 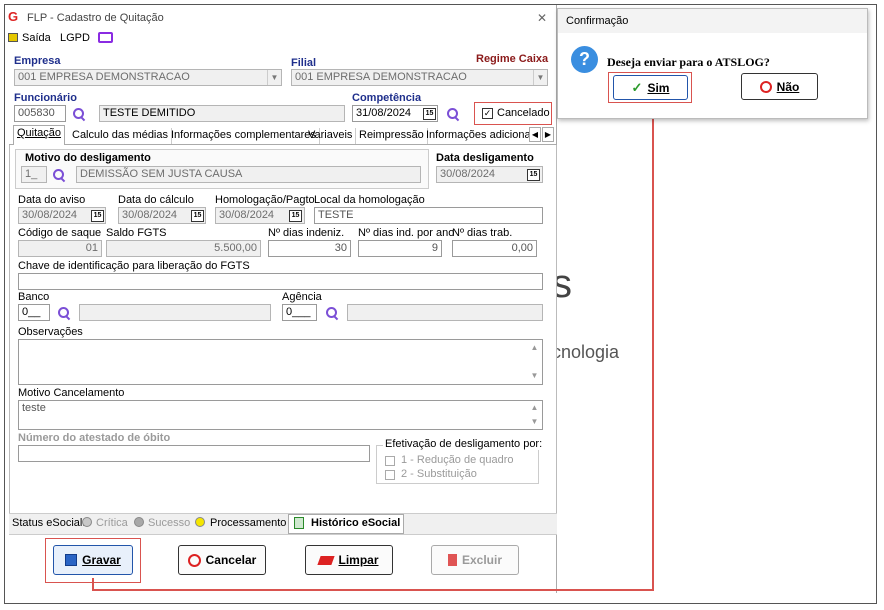 What do you see at coordinates (97, 216) in the screenshot?
I see `data-aviso-calendar-icon: 15` at bounding box center [97, 216].